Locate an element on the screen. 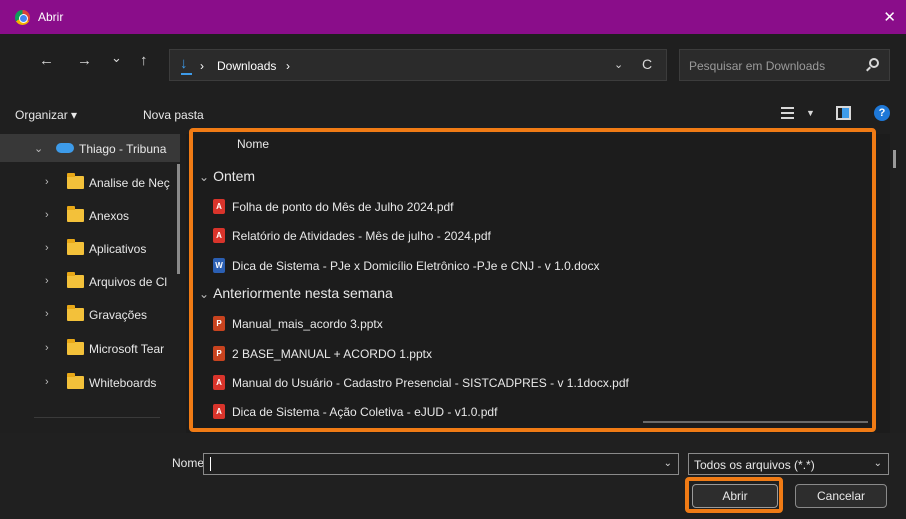 The width and height of the screenshot is (906, 519). sidebar-item-folder: › Aplicativos is located at coordinates (90, 248).